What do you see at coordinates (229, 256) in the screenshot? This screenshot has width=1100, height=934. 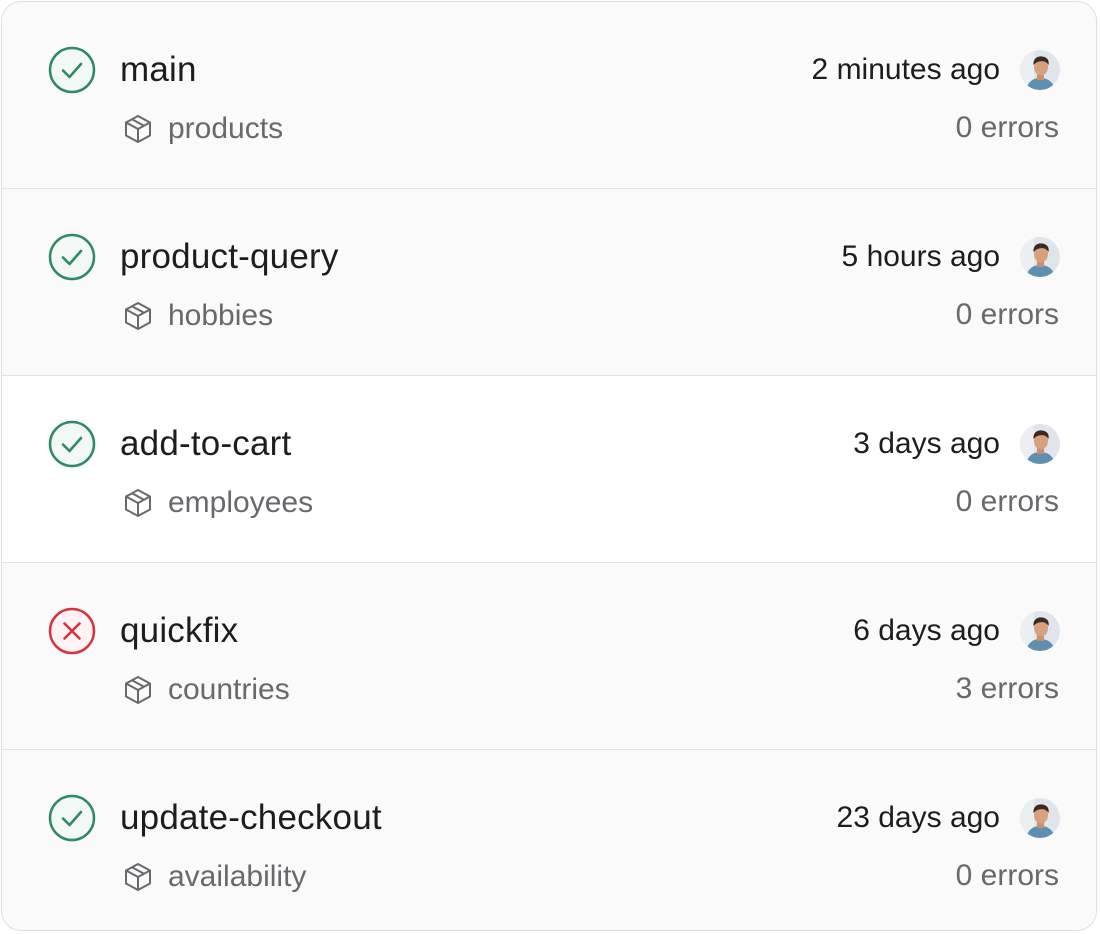 I see `branch-name: product-query` at bounding box center [229, 256].